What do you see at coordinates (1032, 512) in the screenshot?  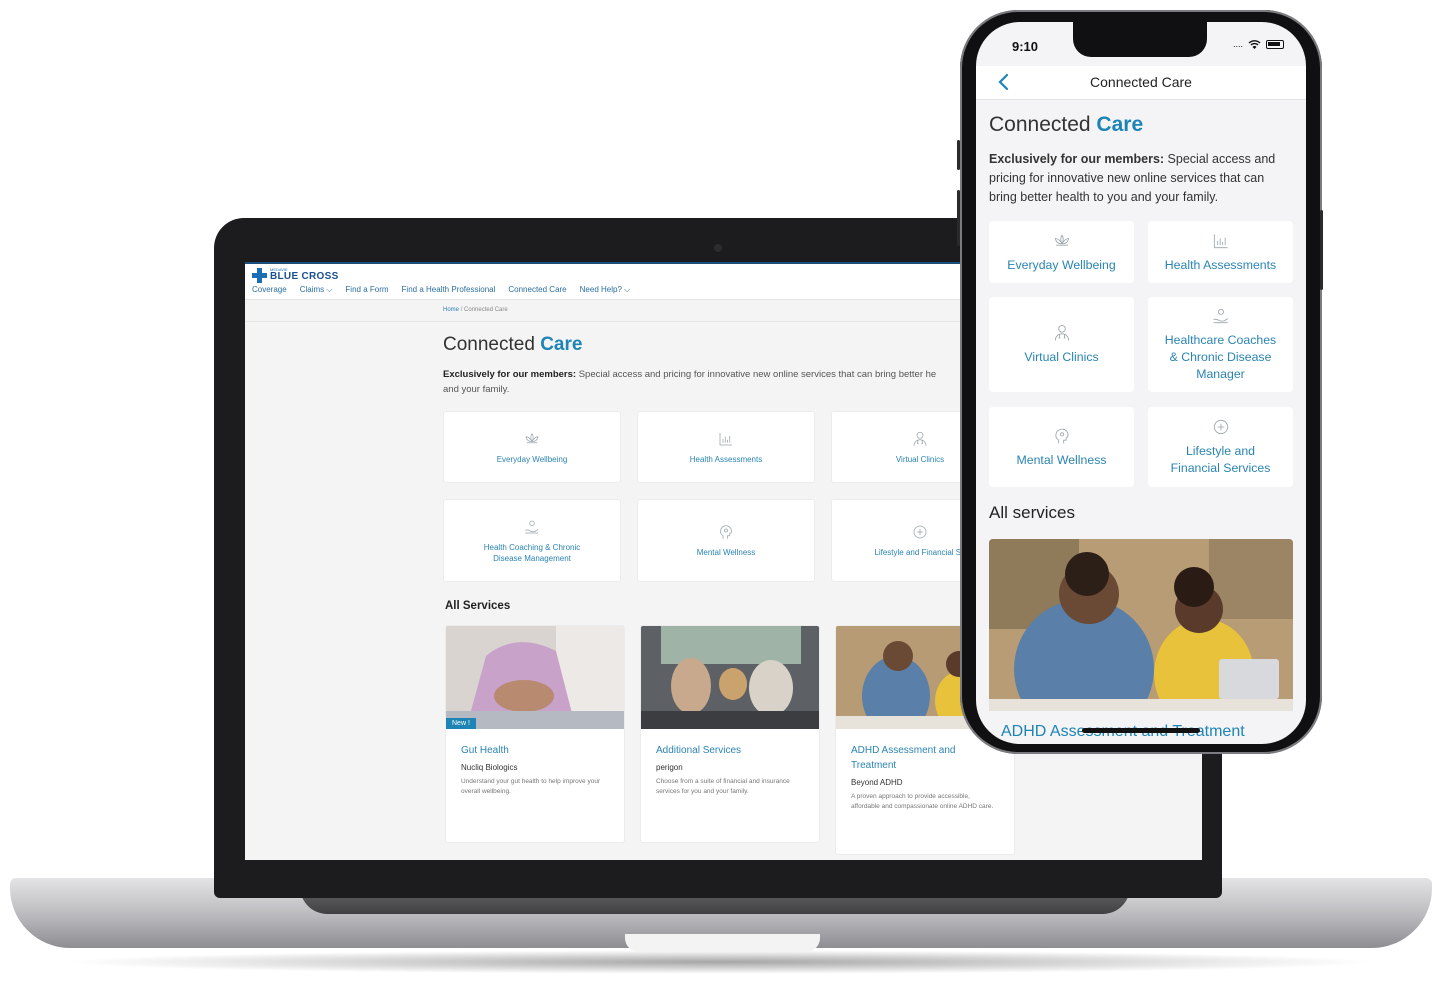 I see `all-services-title: All services` at bounding box center [1032, 512].